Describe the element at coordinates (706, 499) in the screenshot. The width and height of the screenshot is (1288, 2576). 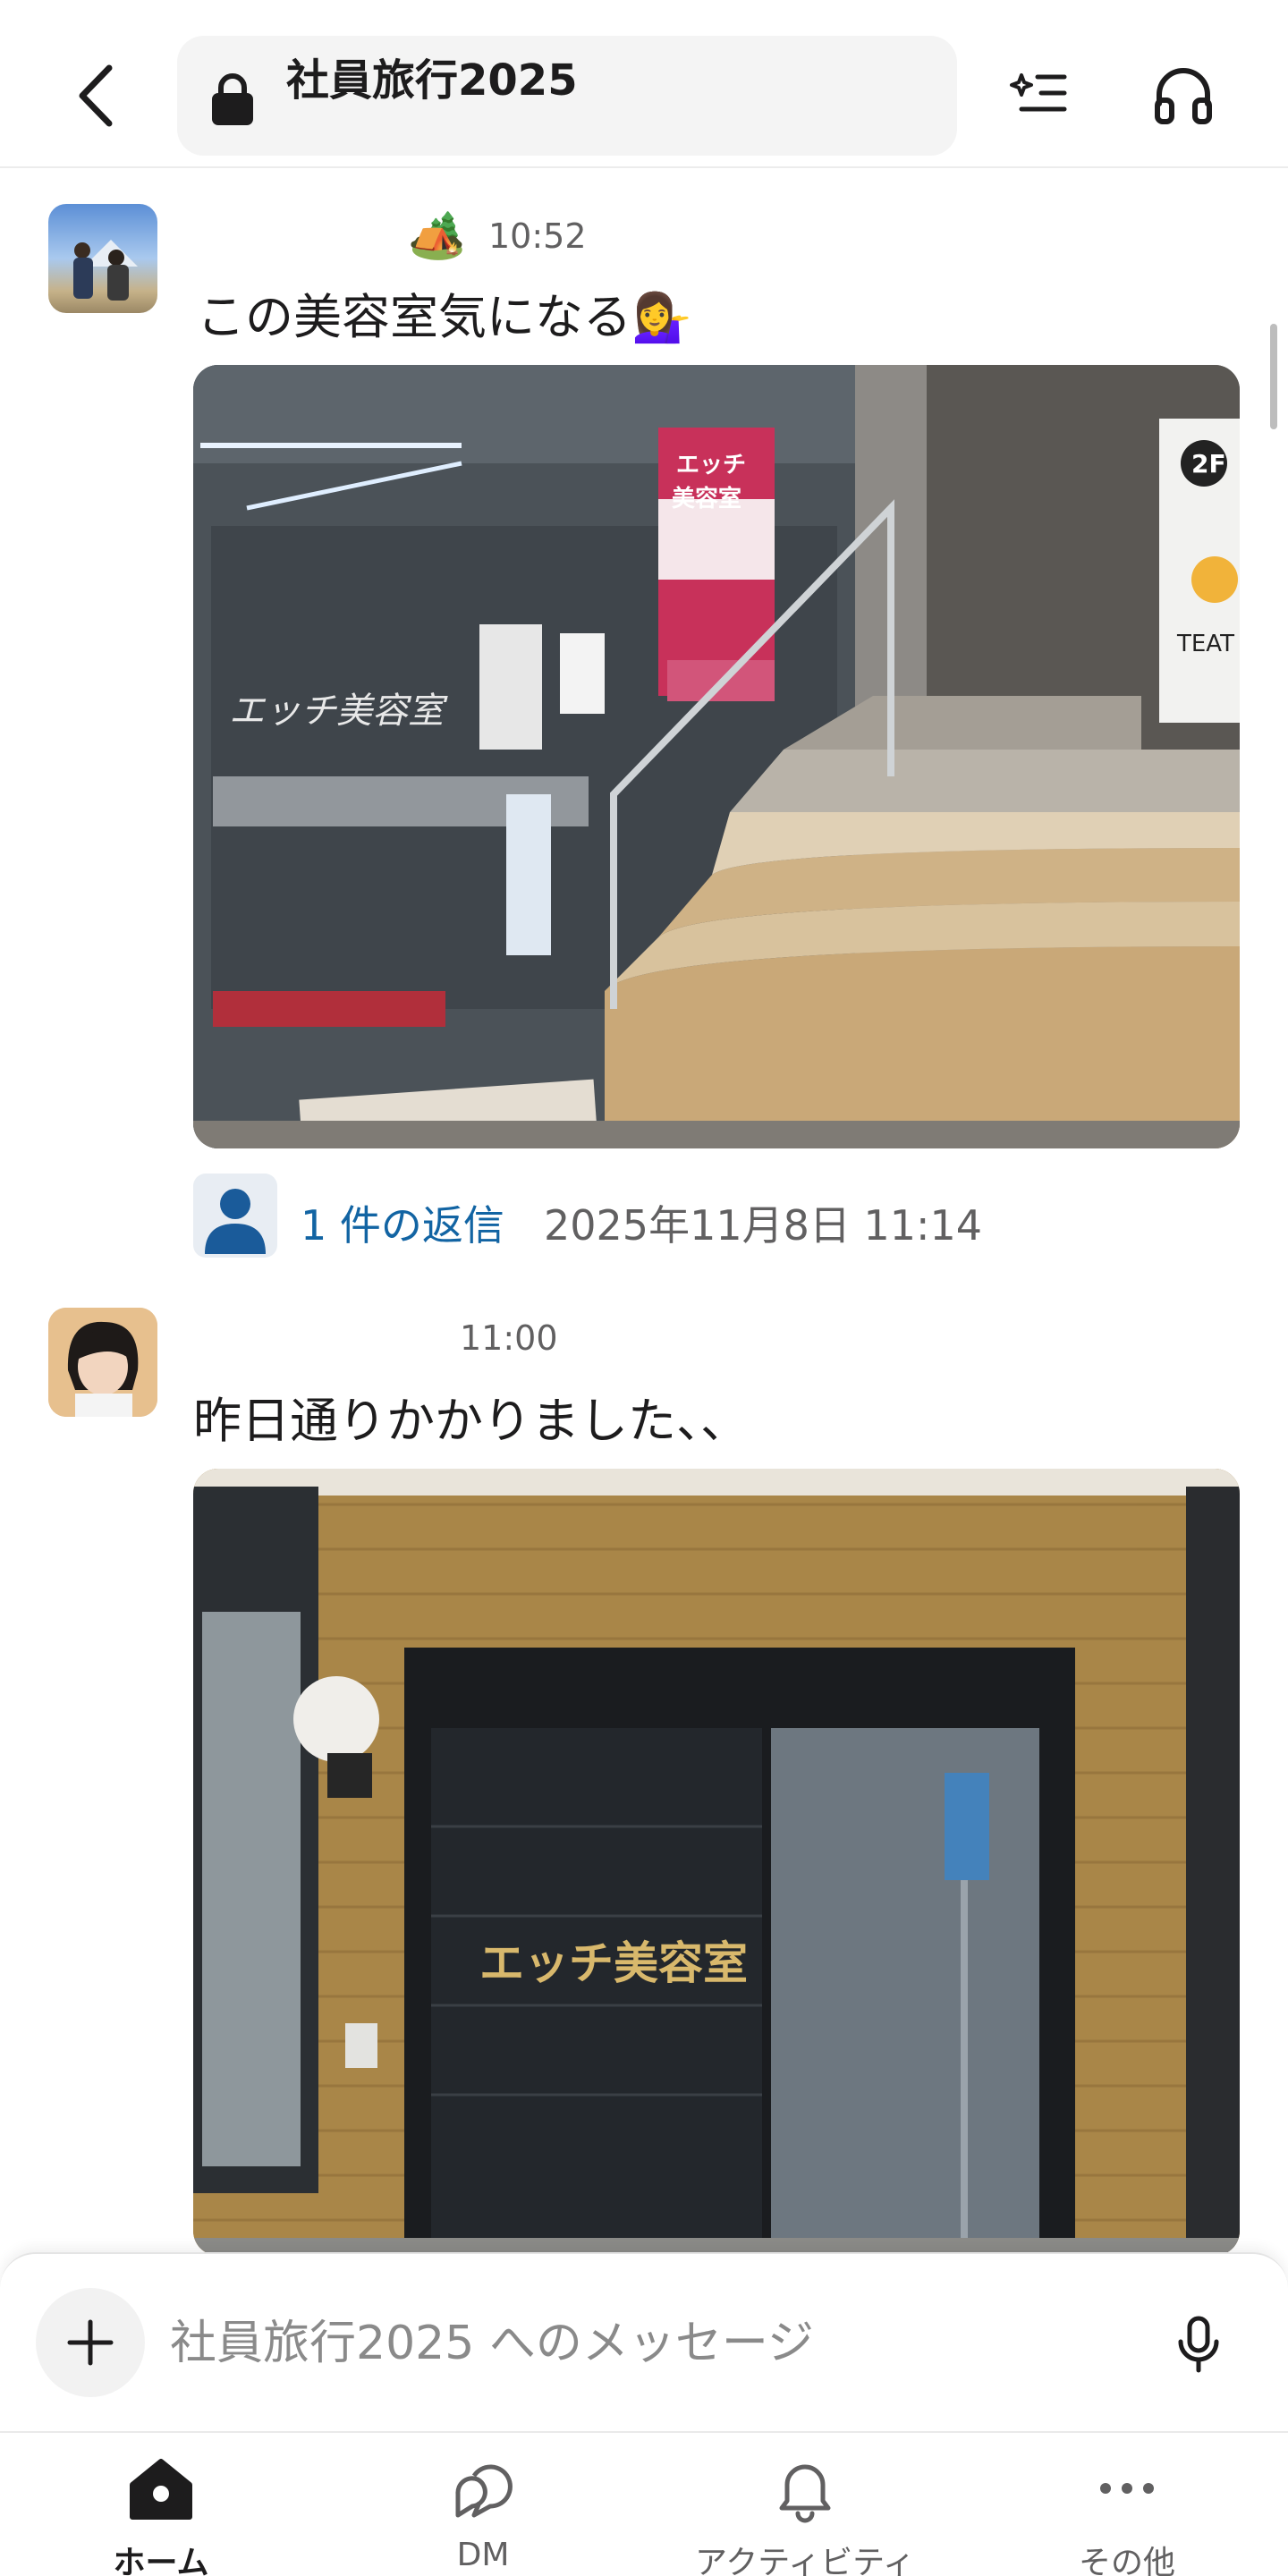
I see `svg-text: 美容室` at that location.